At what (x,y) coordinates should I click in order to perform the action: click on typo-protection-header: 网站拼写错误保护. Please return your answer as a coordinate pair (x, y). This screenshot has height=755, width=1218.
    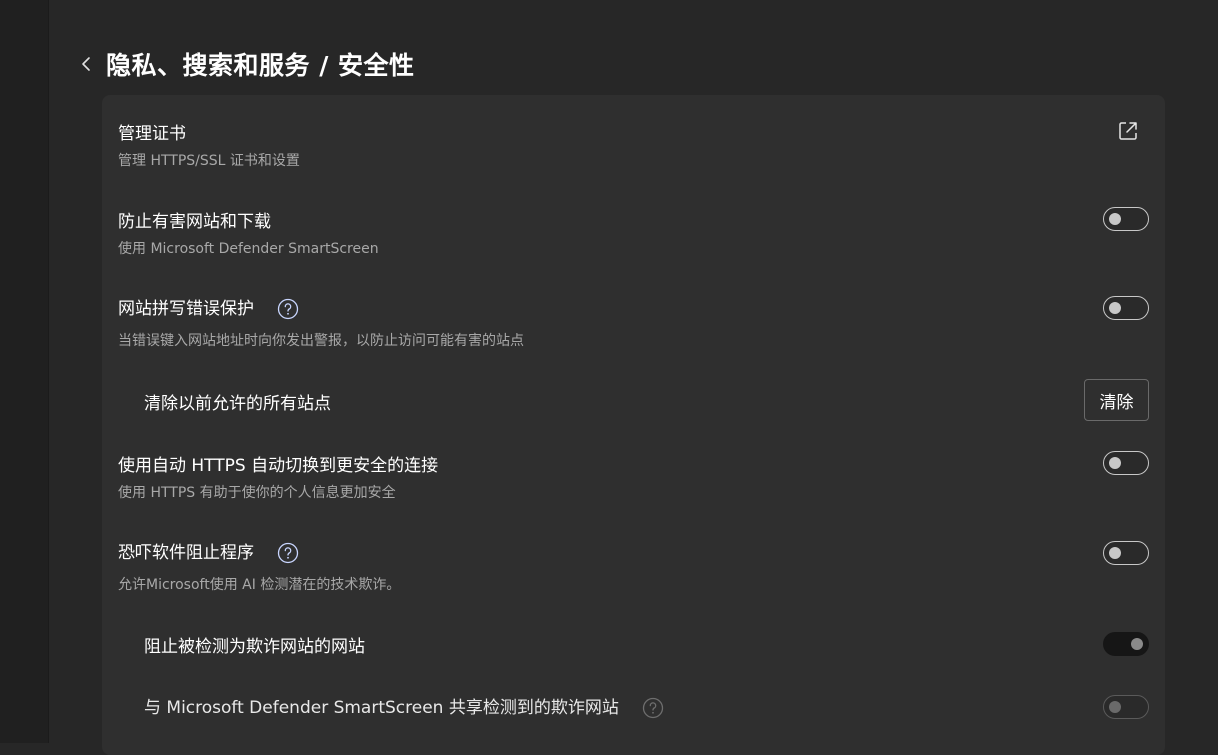
    Looking at the image, I should click on (208, 307).